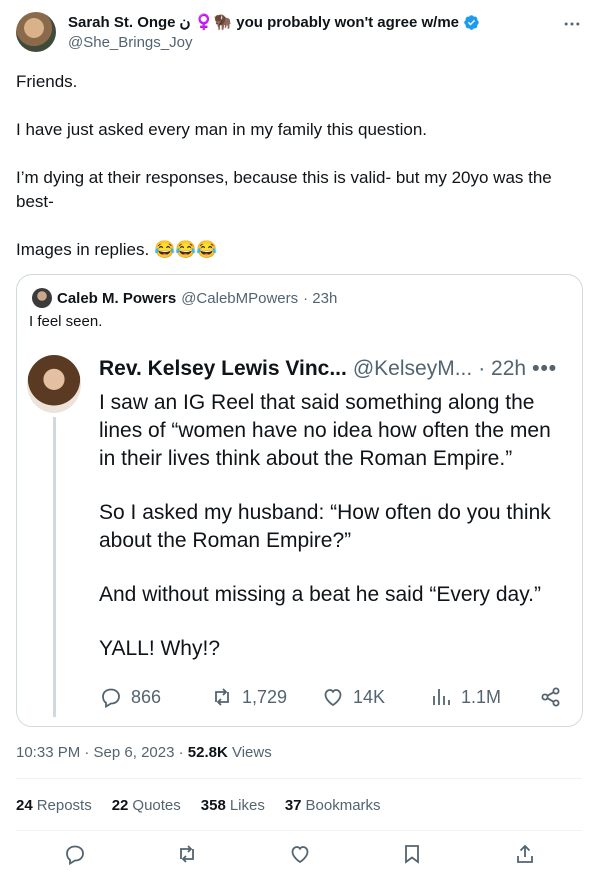 This screenshot has width=598, height=881. What do you see at coordinates (343, 805) in the screenshot?
I see `bookmarks-label: Bookmarks` at bounding box center [343, 805].